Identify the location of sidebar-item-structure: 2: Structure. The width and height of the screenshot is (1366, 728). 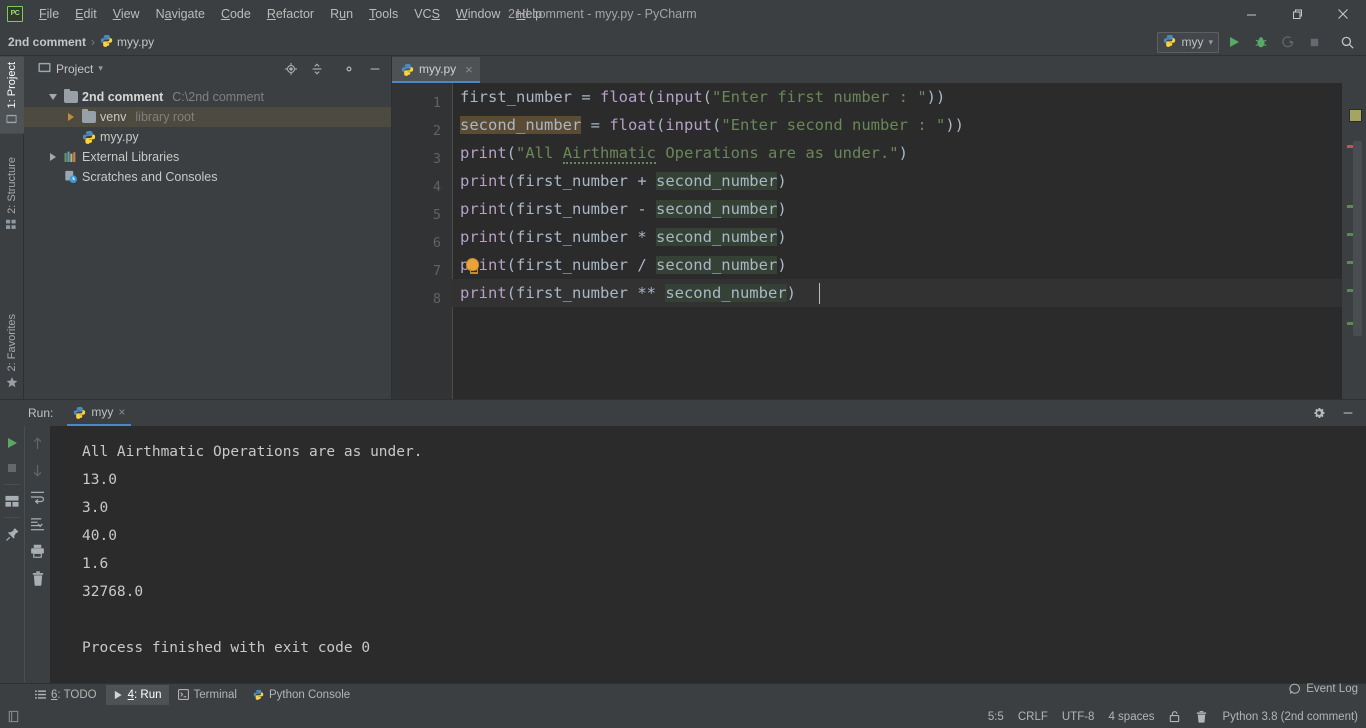
(12, 195).